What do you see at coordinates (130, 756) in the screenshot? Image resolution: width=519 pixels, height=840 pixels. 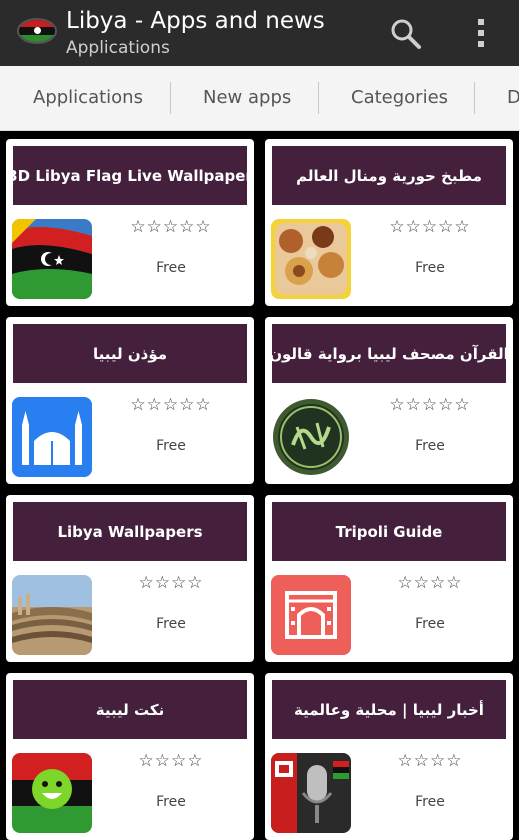 I see `app-card: نكت ليبية ☆☆☆☆ Free` at bounding box center [130, 756].